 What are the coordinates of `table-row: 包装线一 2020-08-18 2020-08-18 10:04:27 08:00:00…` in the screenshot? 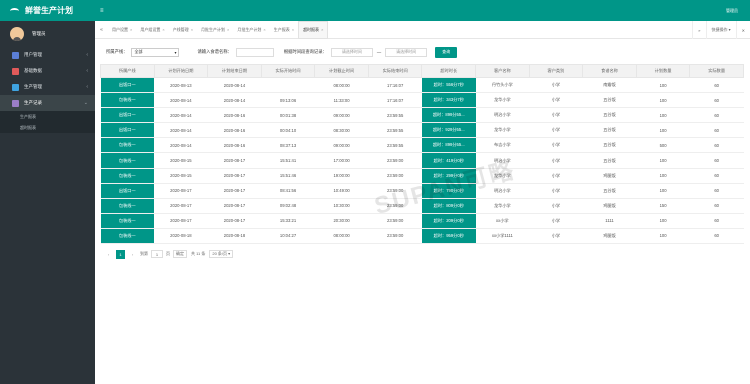 It's located at (422, 236).